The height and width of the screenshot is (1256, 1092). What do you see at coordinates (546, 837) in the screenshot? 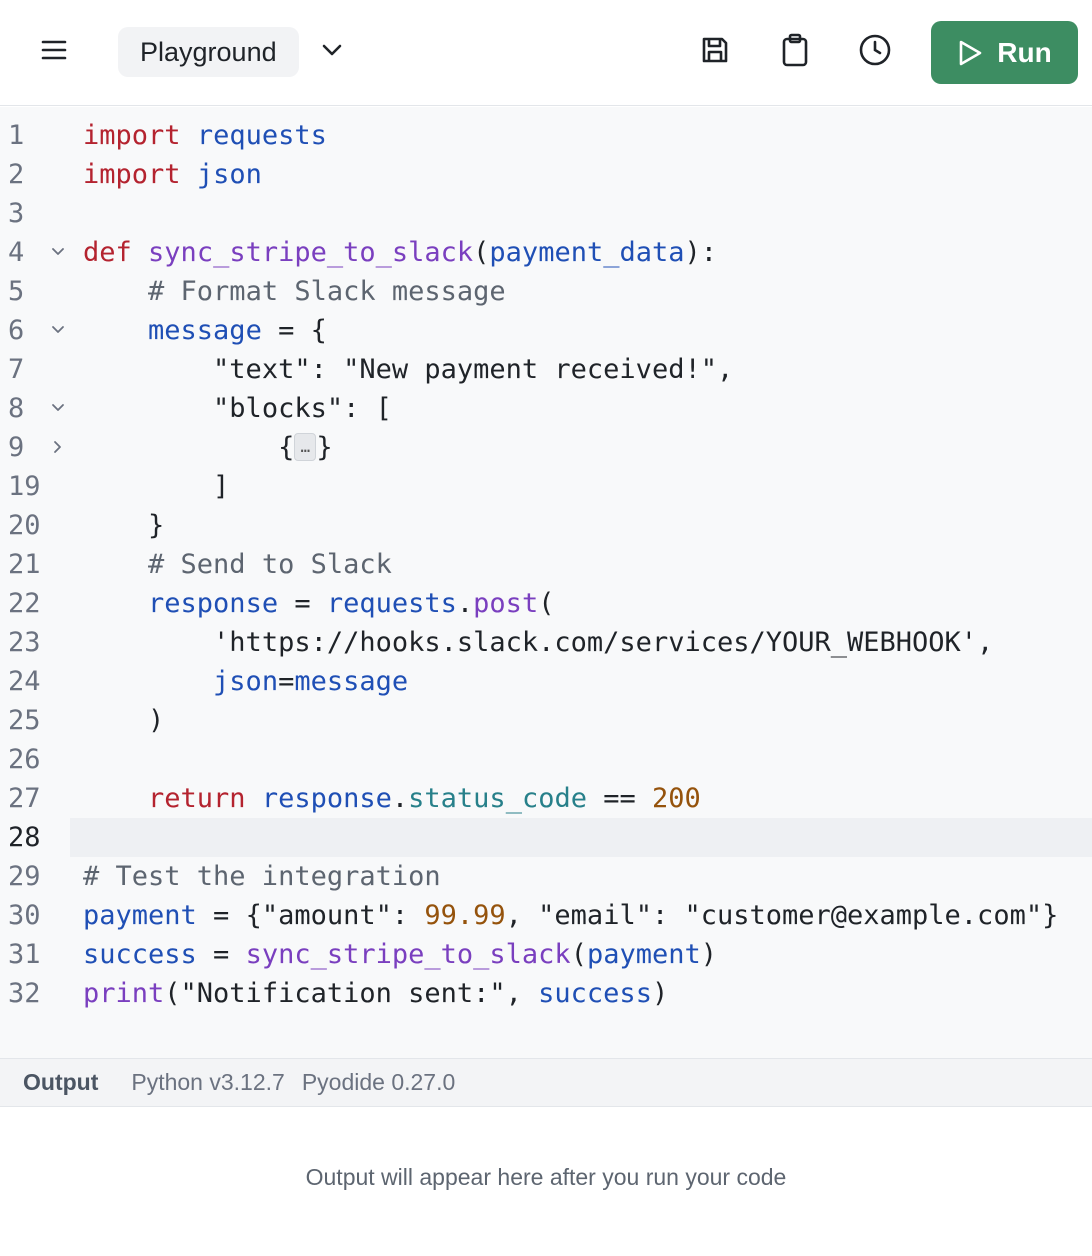
I see `code-line: 28` at bounding box center [546, 837].